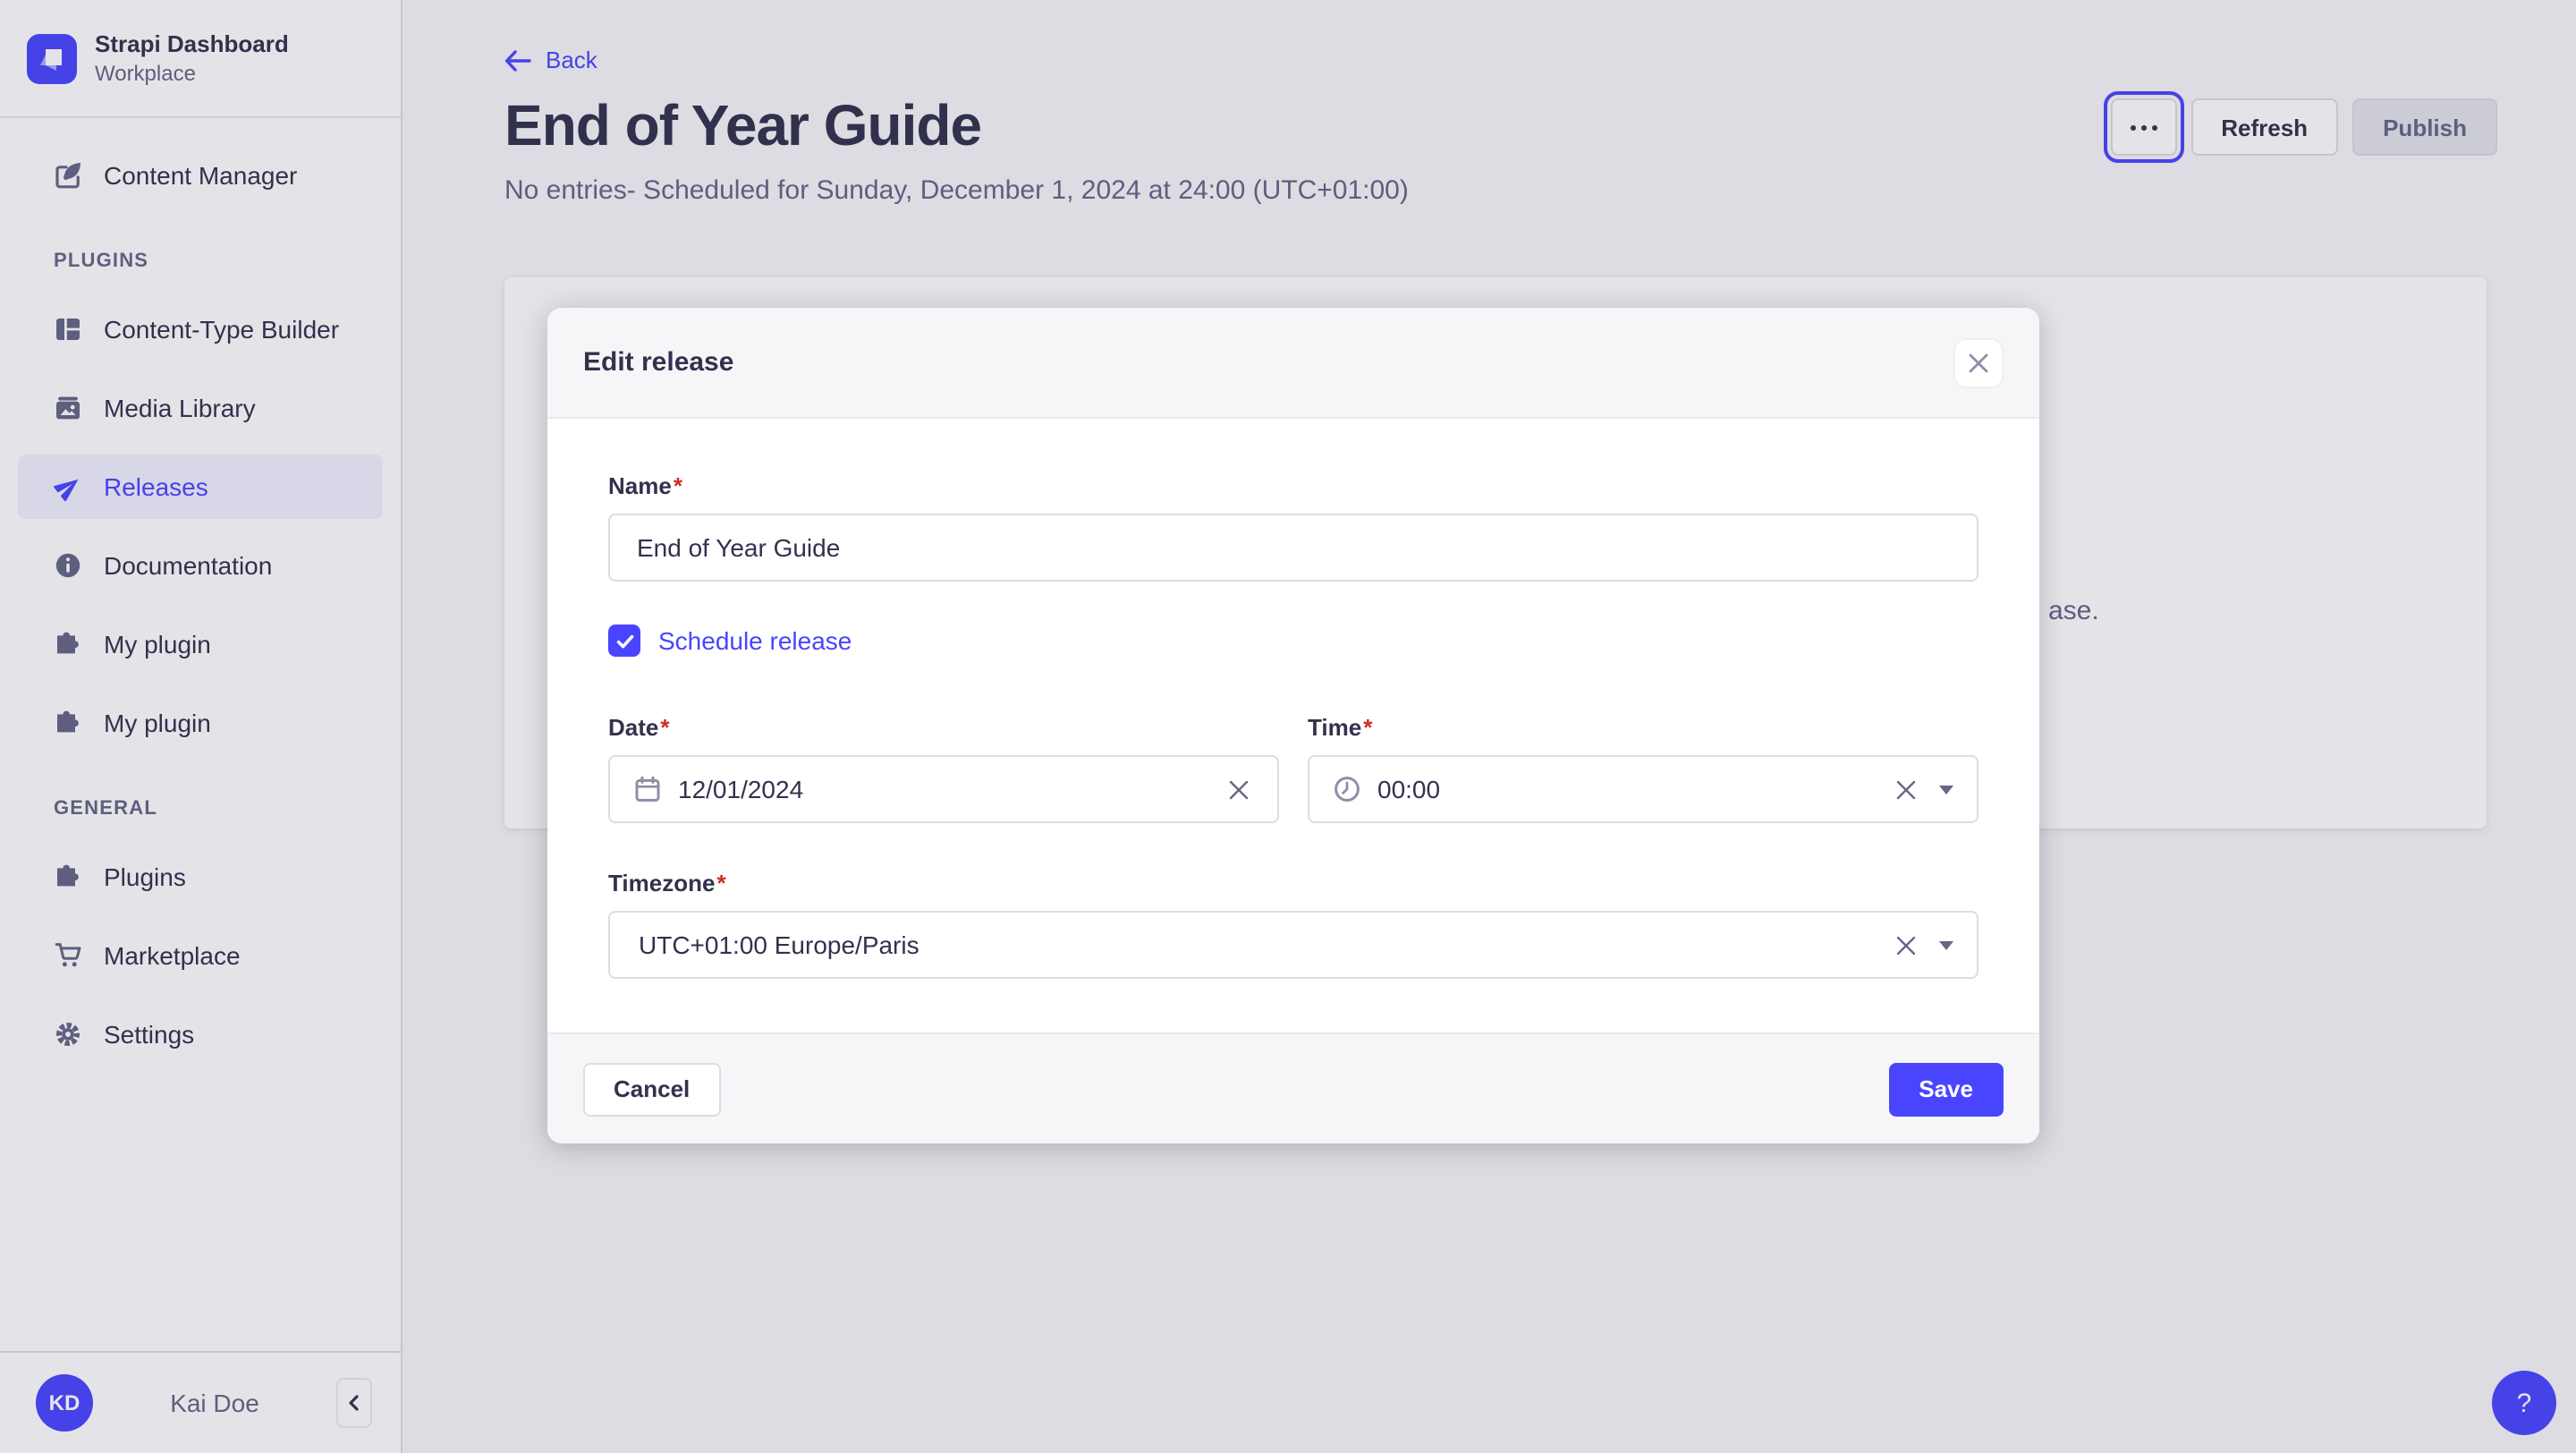 The width and height of the screenshot is (2576, 1453). I want to click on timezone-label: Timezone *, so click(667, 883).